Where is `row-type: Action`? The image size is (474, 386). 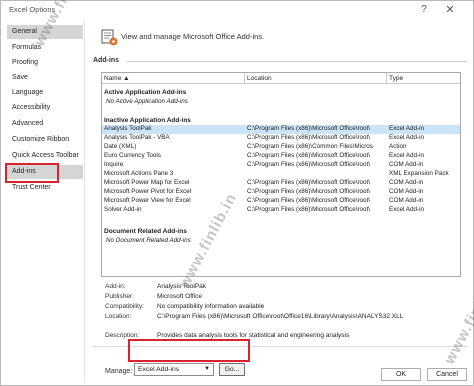 row-type: Action is located at coordinates (398, 146).